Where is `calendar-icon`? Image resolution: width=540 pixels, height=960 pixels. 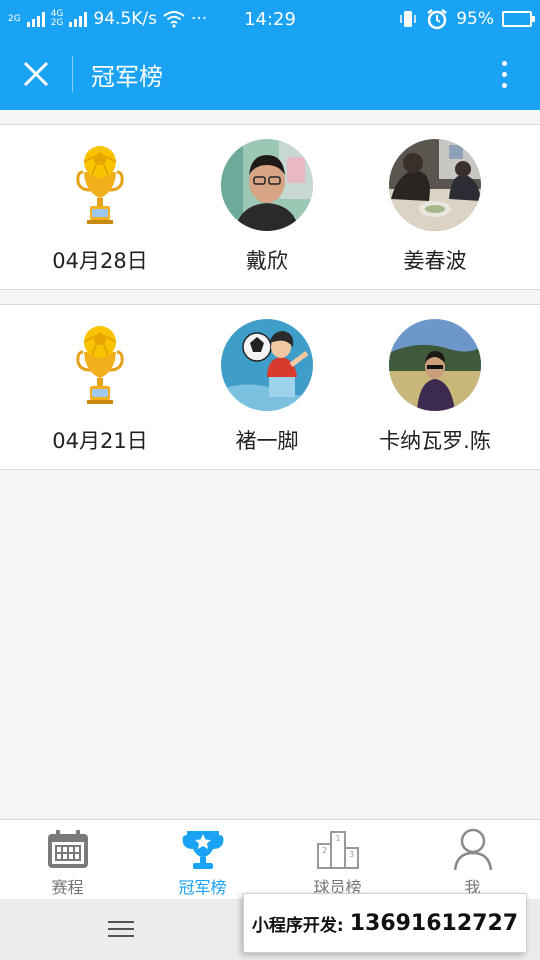
calendar-icon is located at coordinates (68, 849).